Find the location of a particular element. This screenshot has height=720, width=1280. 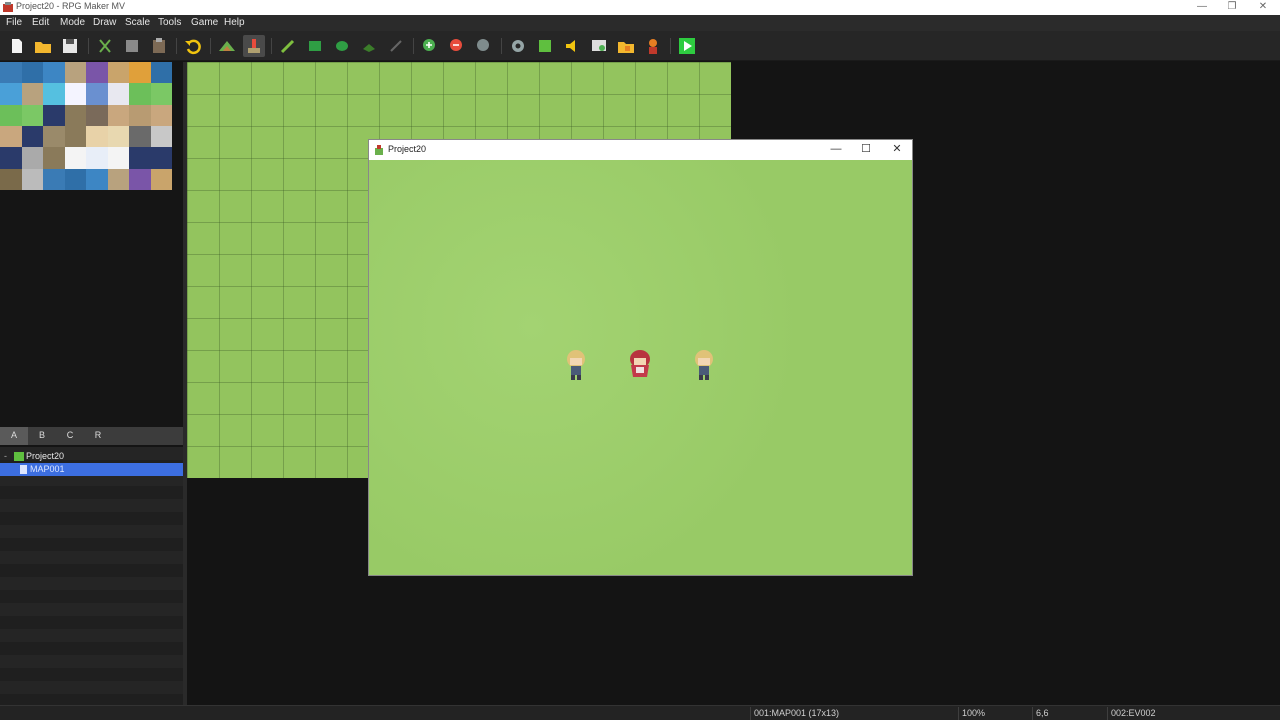

sound-test-icon is located at coordinates (572, 46).